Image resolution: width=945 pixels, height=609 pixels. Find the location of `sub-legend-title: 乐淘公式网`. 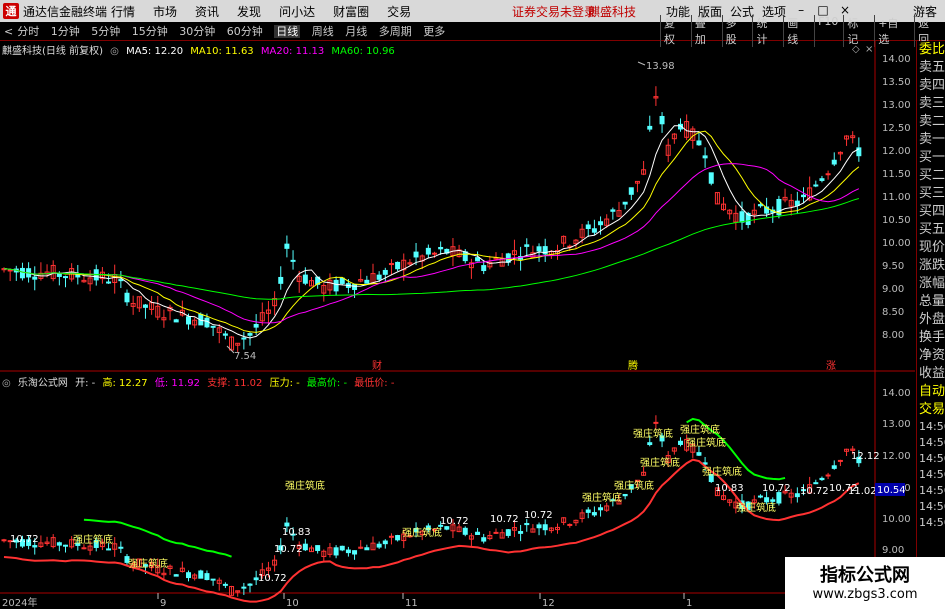

sub-legend-title: 乐淘公式网 is located at coordinates (43, 383).